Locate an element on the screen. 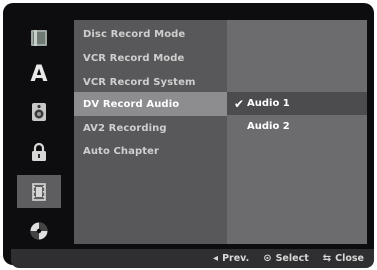 This screenshot has height=270, width=377. lock-icon is located at coordinates (39, 151).